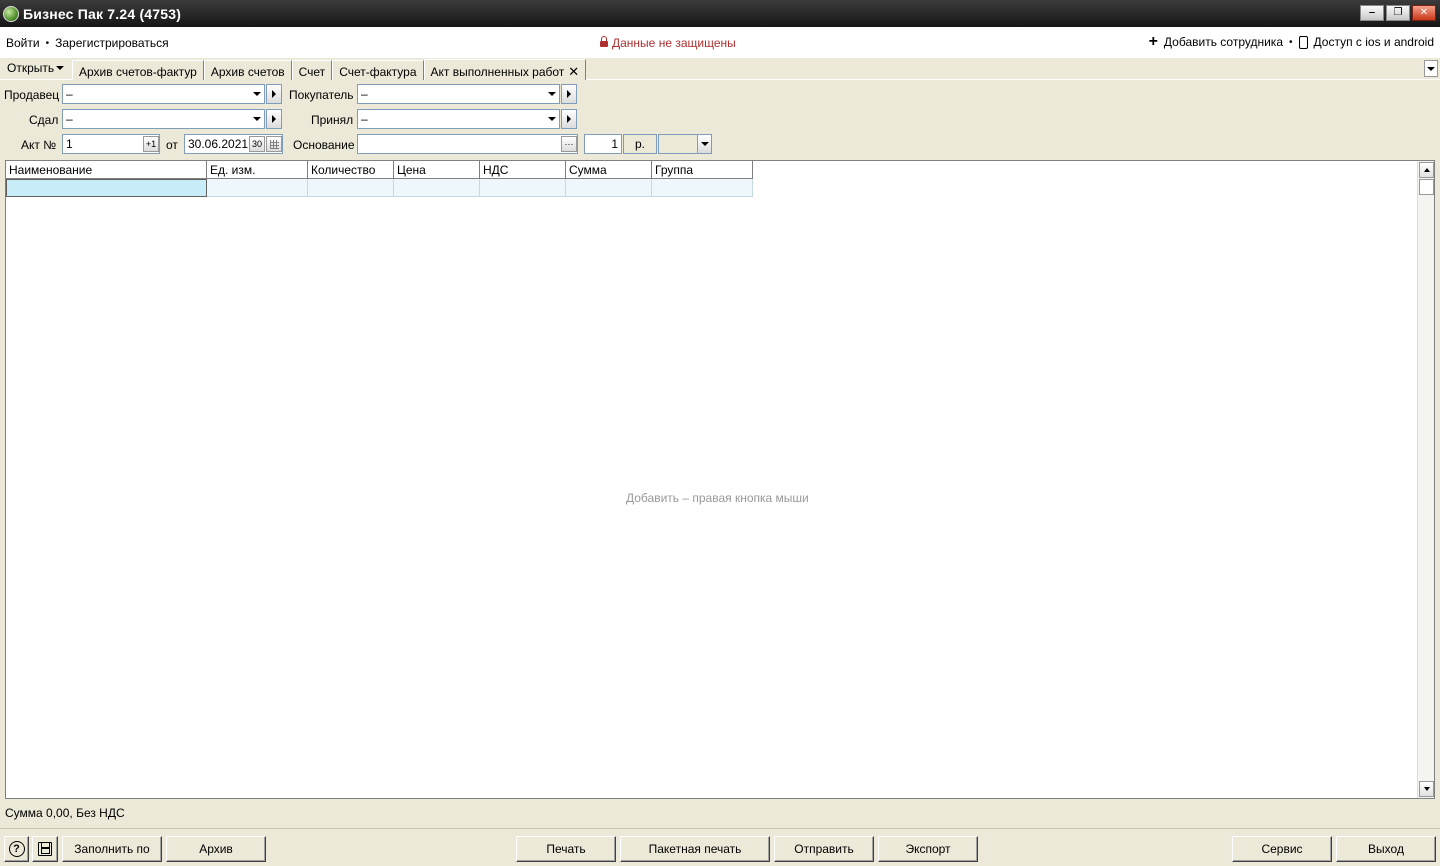 Image resolution: width=1440 pixels, height=866 pixels. I want to click on batch-print-button: Пакетная печать, so click(695, 849).